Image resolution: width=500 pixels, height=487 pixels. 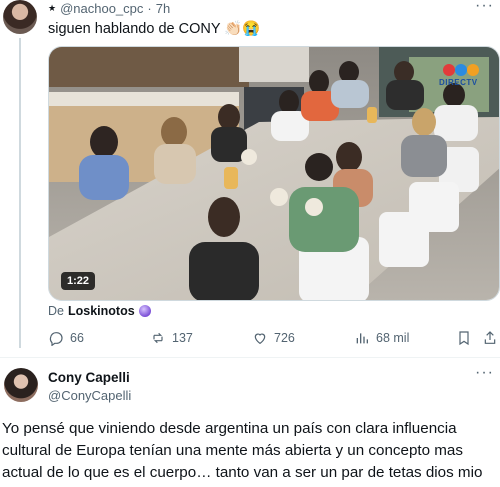 What do you see at coordinates (77, 338) in the screenshot?
I see `reply-count: 66` at bounding box center [77, 338].